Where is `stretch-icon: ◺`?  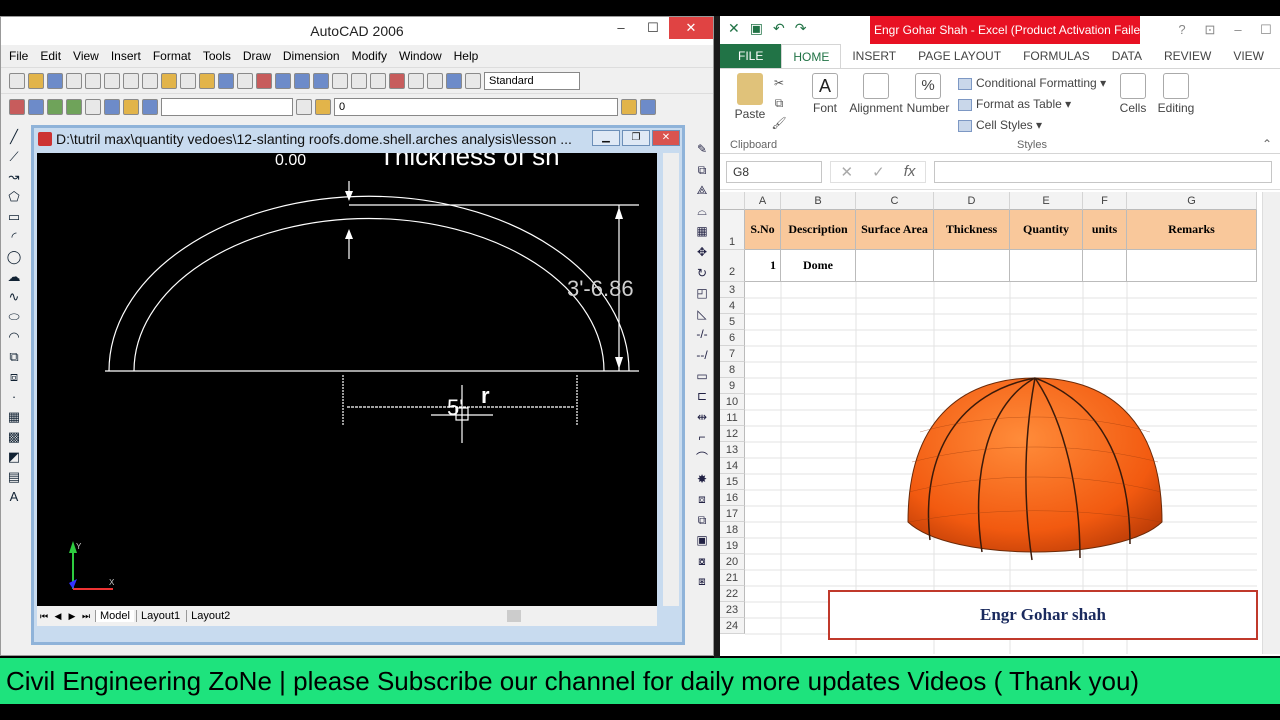 stretch-icon: ◺ is located at coordinates (702, 314).